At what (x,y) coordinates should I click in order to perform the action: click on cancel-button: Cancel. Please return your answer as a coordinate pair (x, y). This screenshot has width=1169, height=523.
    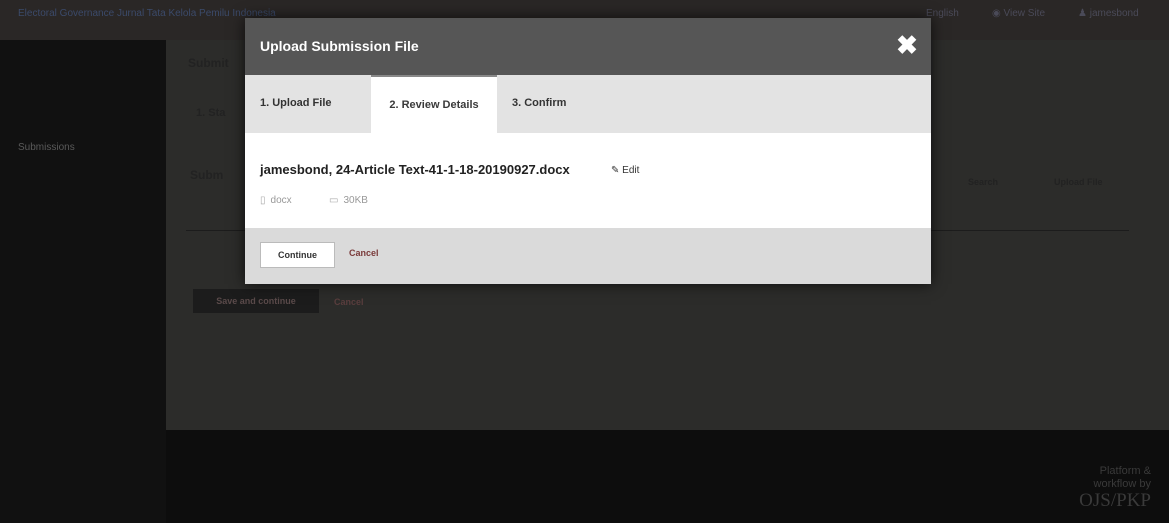
    Looking at the image, I should click on (364, 253).